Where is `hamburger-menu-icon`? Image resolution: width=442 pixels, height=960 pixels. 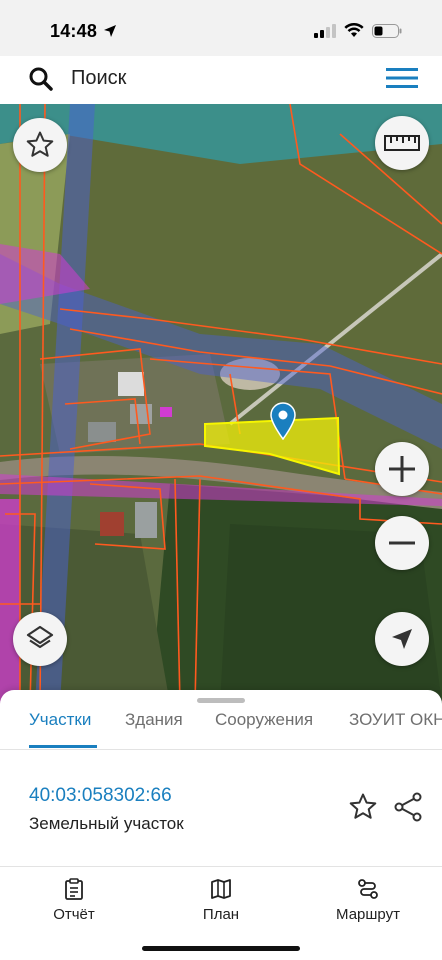 hamburger-menu-icon is located at coordinates (402, 78).